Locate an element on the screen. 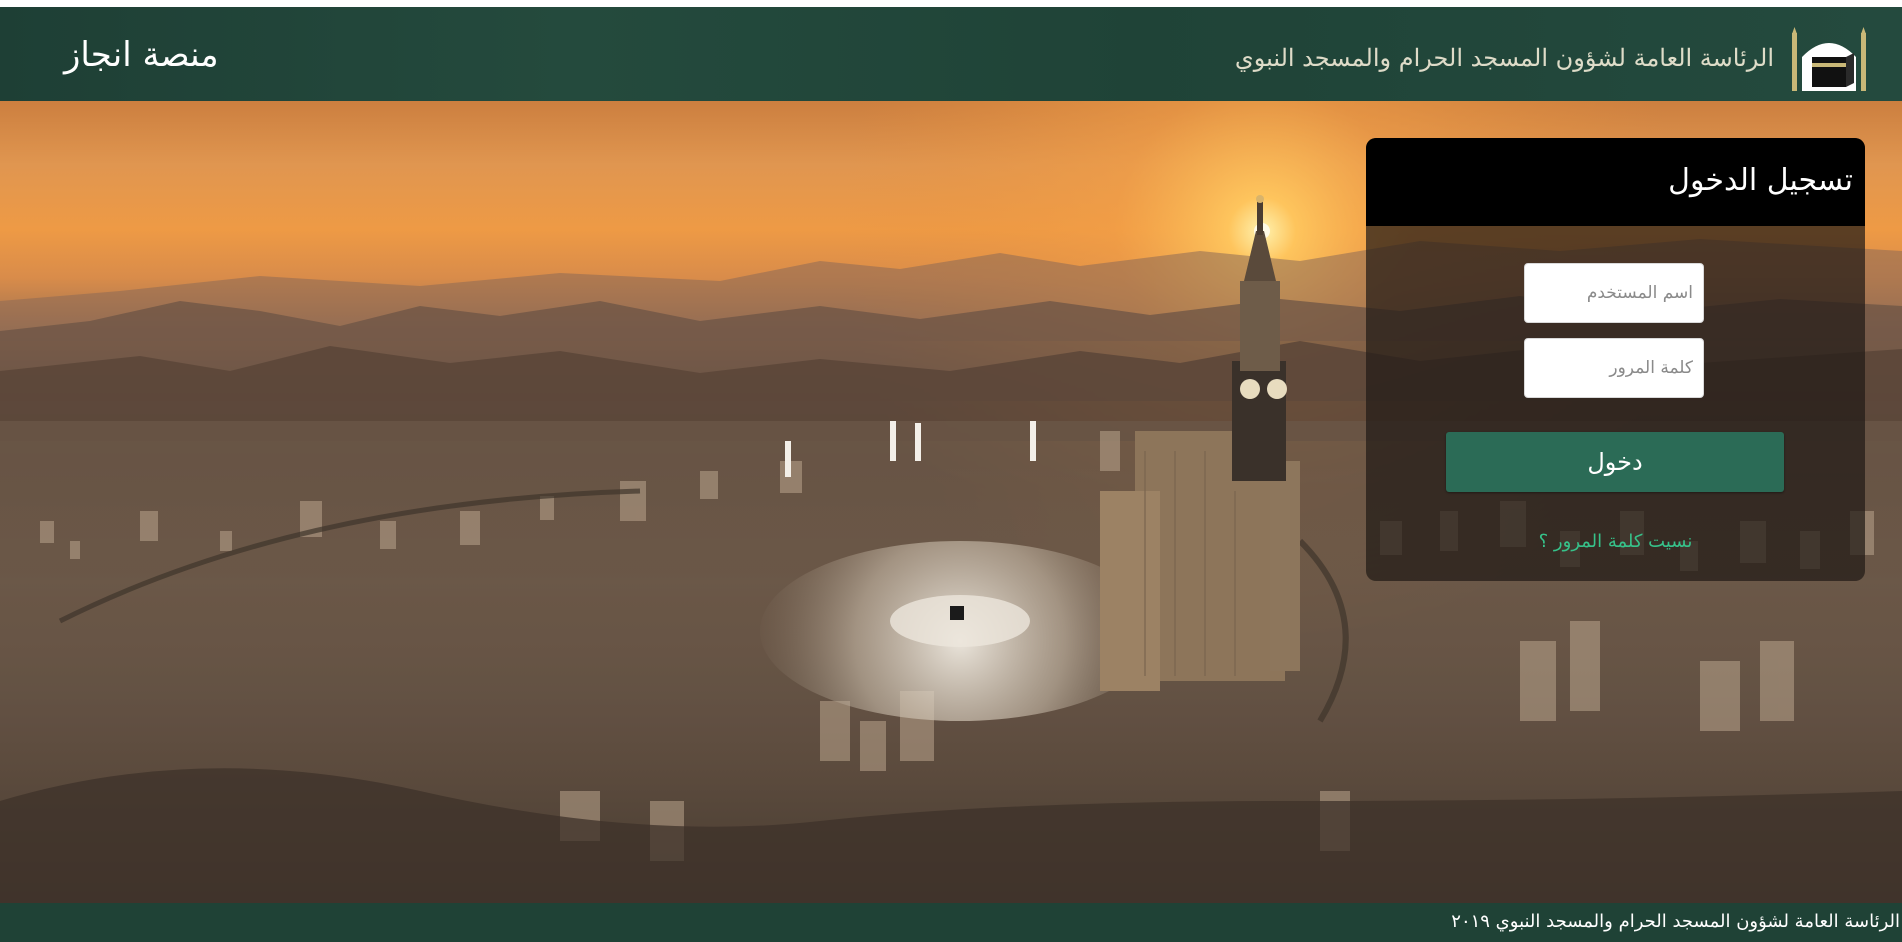 Image resolution: width=1902 pixels, height=942 pixels. brand-title: منصة انجاز is located at coordinates (141, 55).